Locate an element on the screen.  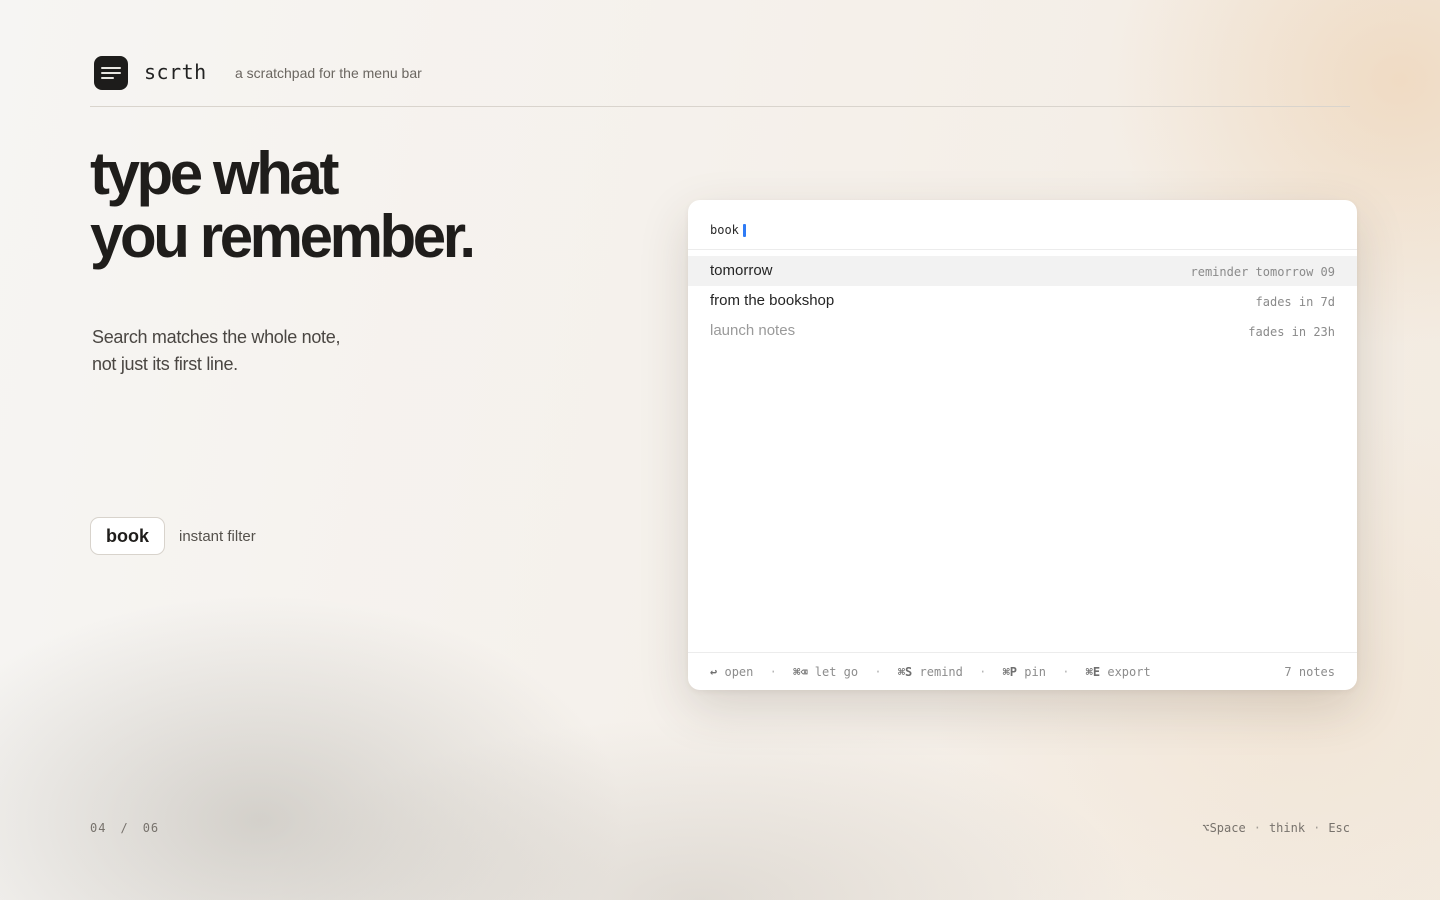
result-title: from the bookshop is located at coordinates (772, 300).